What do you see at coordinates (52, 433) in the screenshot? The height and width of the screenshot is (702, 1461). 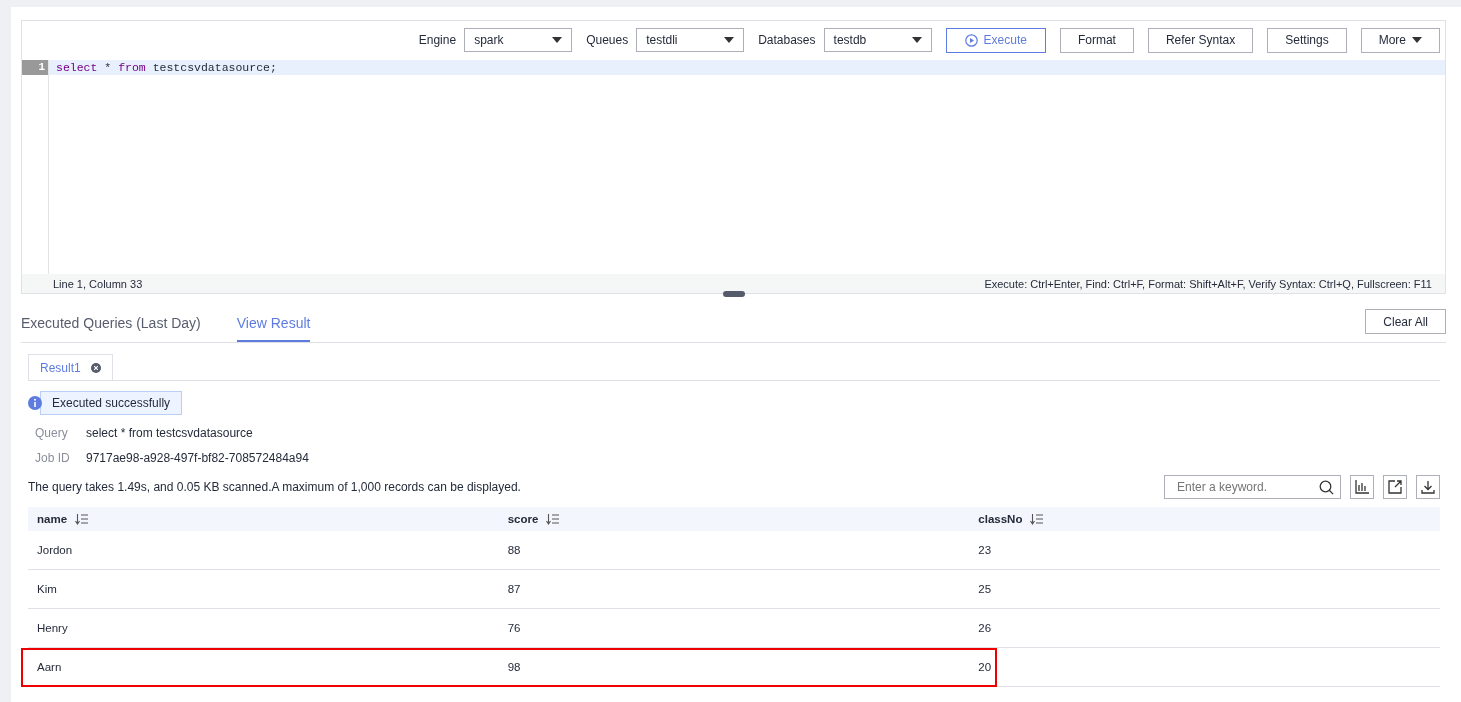 I see `detail-label: Query` at bounding box center [52, 433].